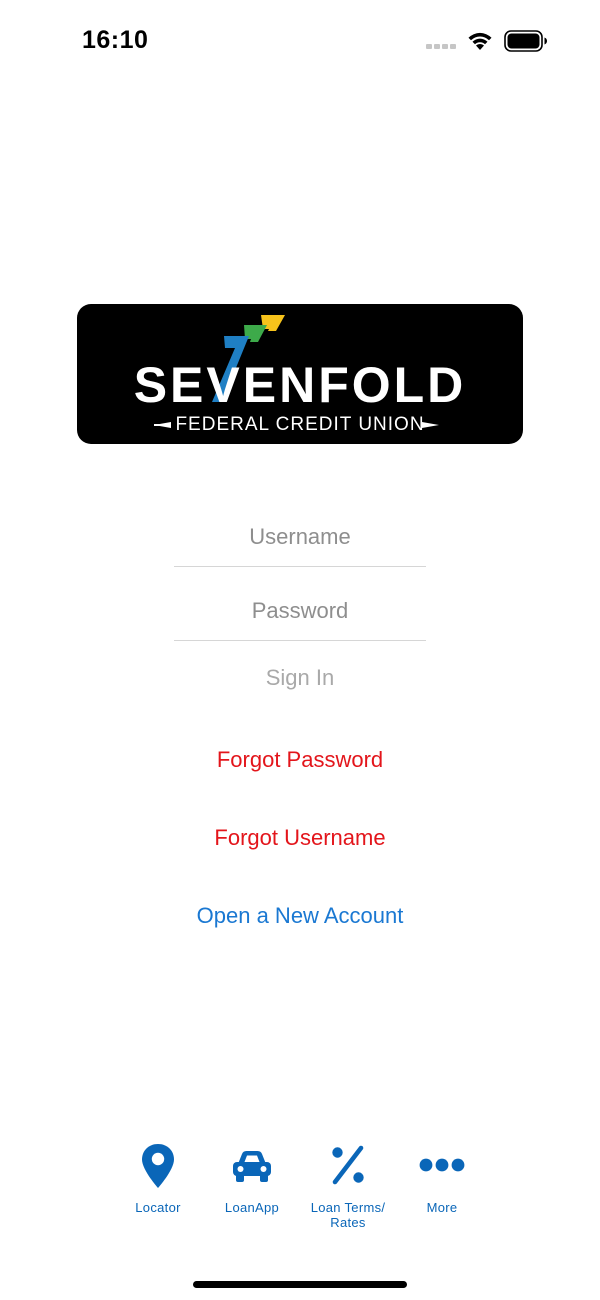  Describe the element at coordinates (300, 424) in the screenshot. I see `logo-subtitle: FEDERAL CREDIT UNION` at that location.